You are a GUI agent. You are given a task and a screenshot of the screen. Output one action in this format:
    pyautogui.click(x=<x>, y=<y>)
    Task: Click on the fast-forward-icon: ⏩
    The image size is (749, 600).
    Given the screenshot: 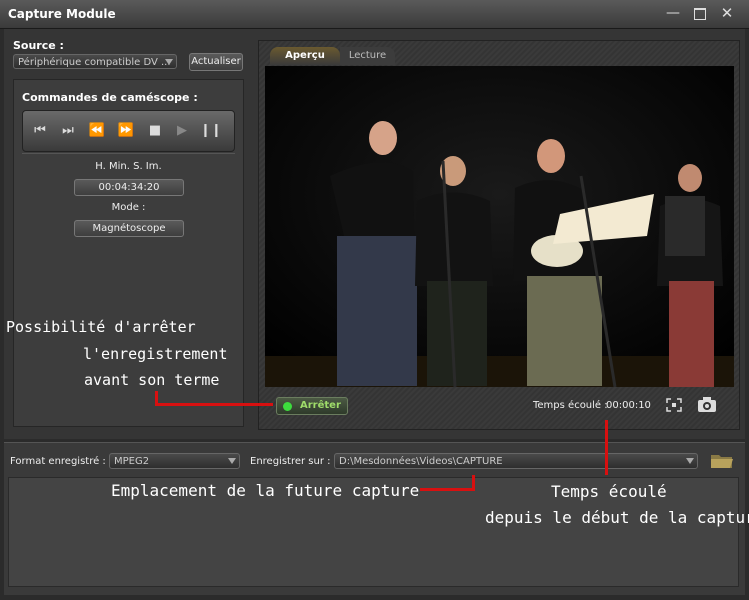 What is the action you would take?
    pyautogui.click(x=126, y=131)
    